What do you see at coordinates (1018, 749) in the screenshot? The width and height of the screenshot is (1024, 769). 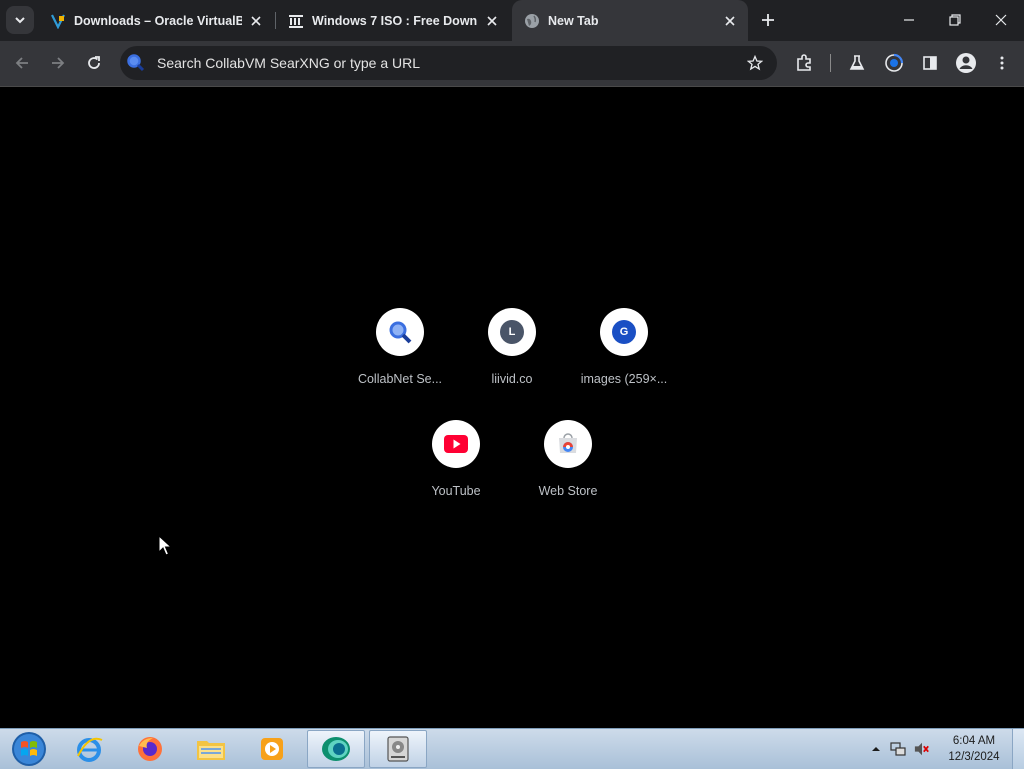 I see `show-desktop-button` at bounding box center [1018, 749].